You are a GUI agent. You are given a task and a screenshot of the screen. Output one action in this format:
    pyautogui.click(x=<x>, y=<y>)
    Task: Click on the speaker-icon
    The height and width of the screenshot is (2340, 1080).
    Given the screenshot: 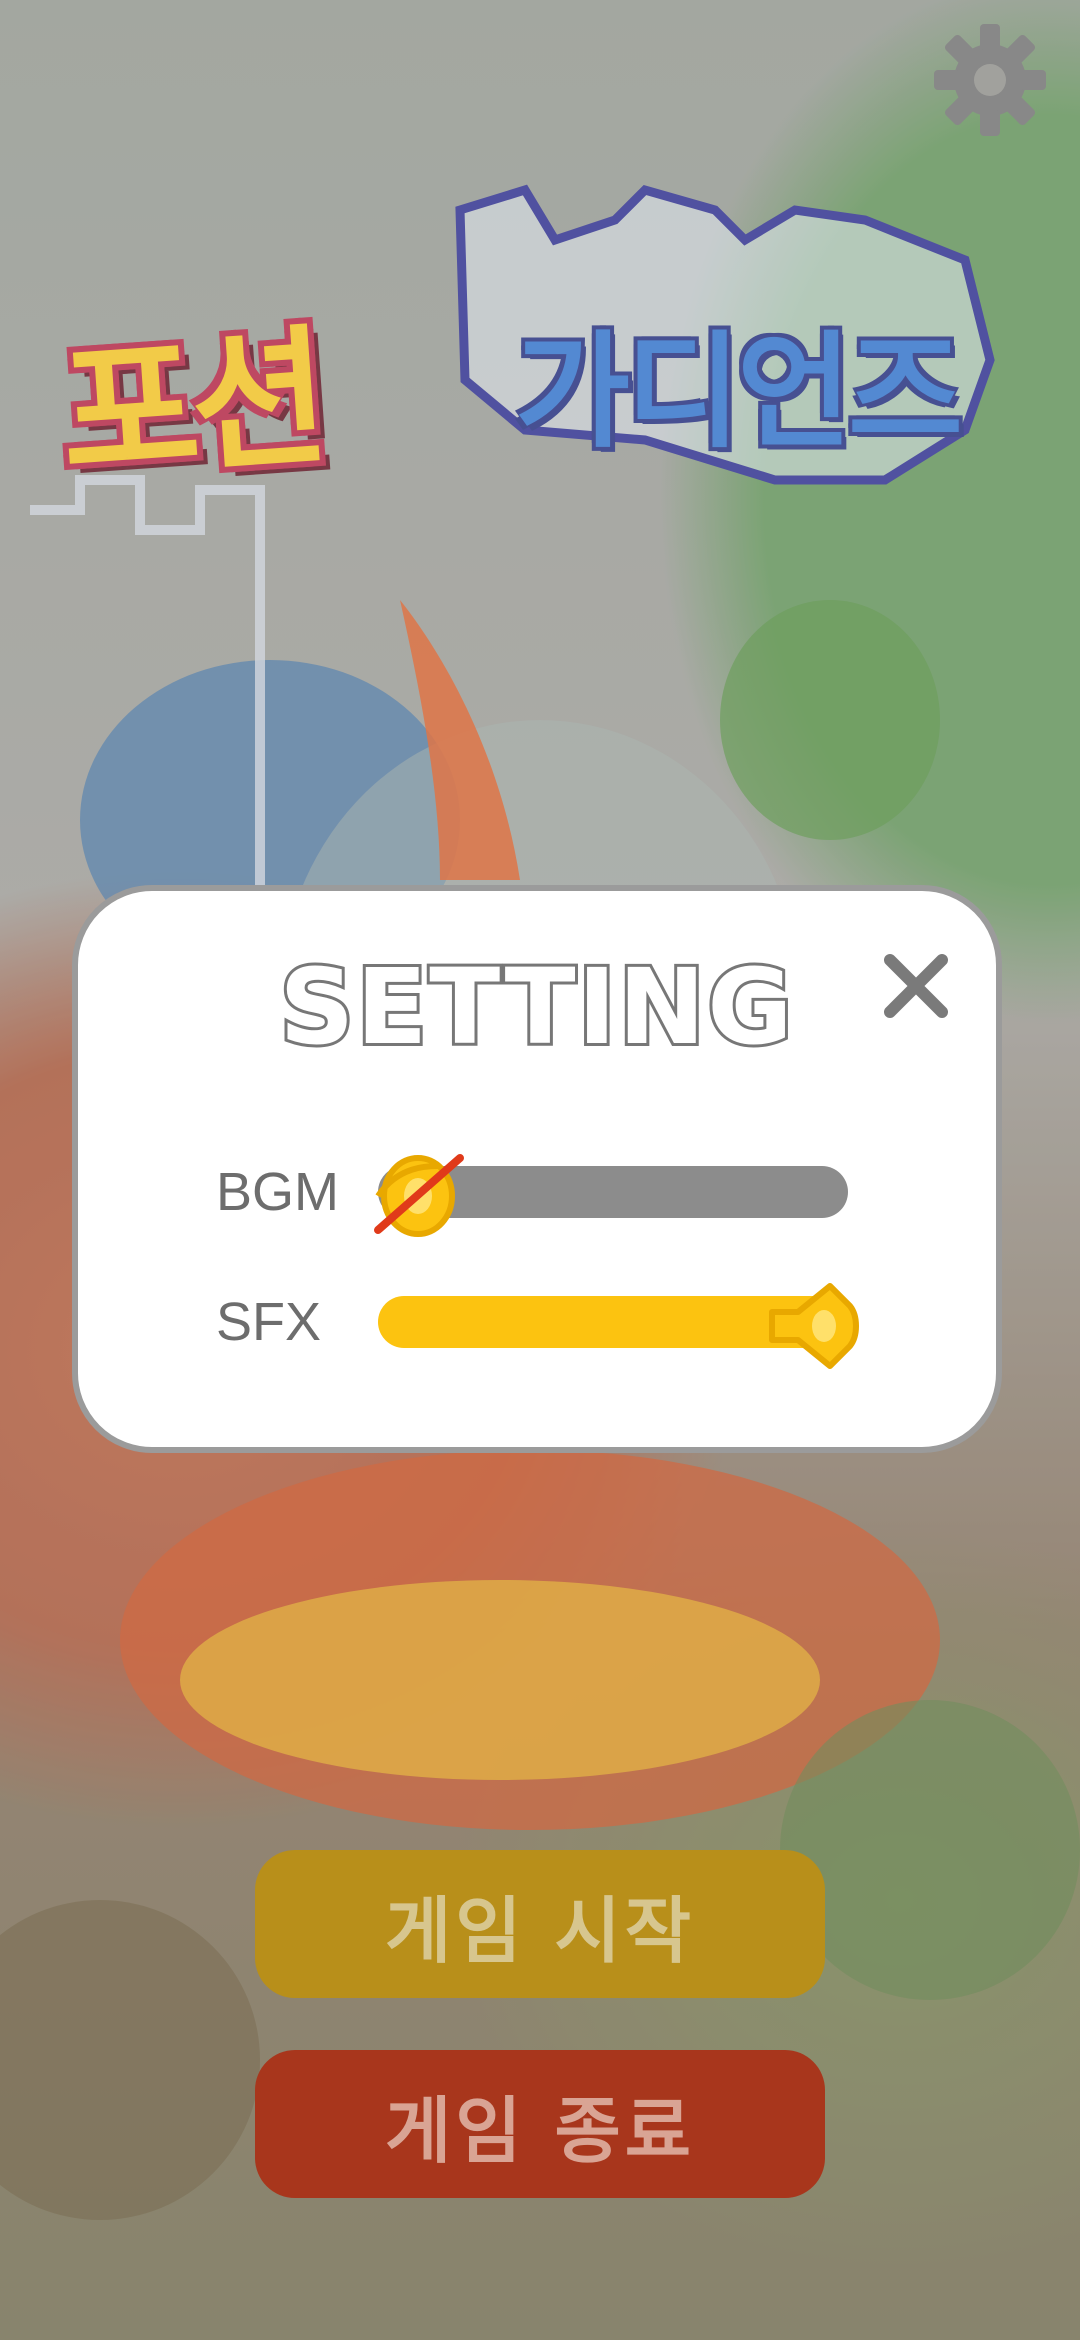 What is the action you would take?
    pyautogui.click(x=814, y=1326)
    